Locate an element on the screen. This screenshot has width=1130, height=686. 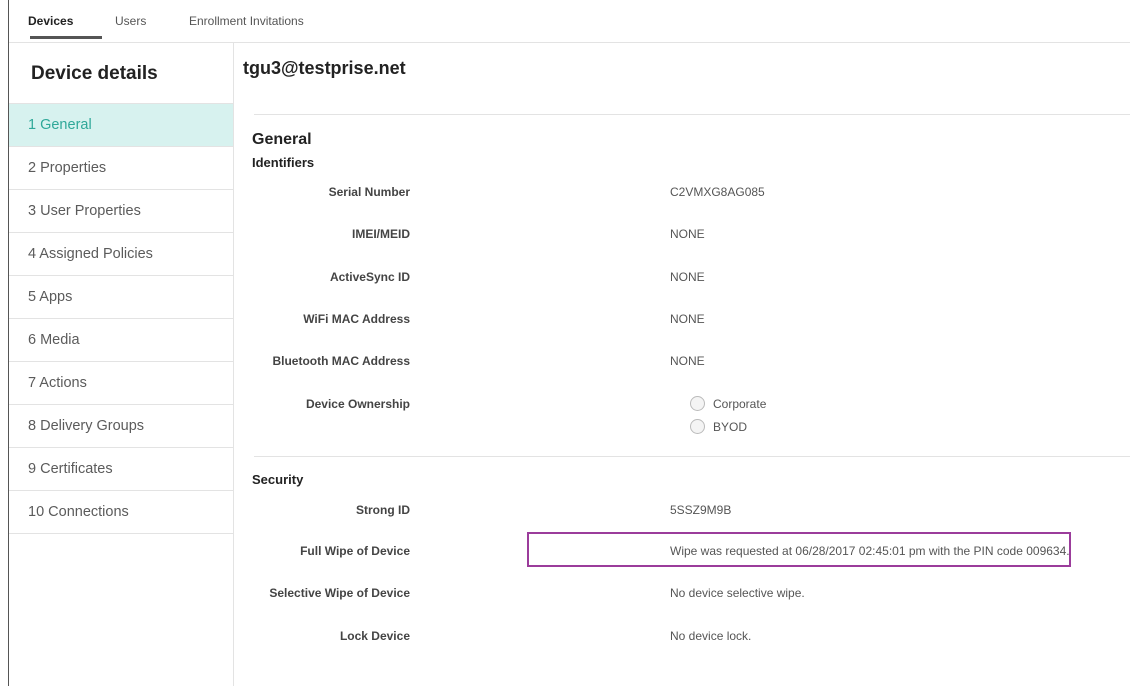
sidebar-item-user-properties: 3 User Properties is located at coordinates (121, 211).